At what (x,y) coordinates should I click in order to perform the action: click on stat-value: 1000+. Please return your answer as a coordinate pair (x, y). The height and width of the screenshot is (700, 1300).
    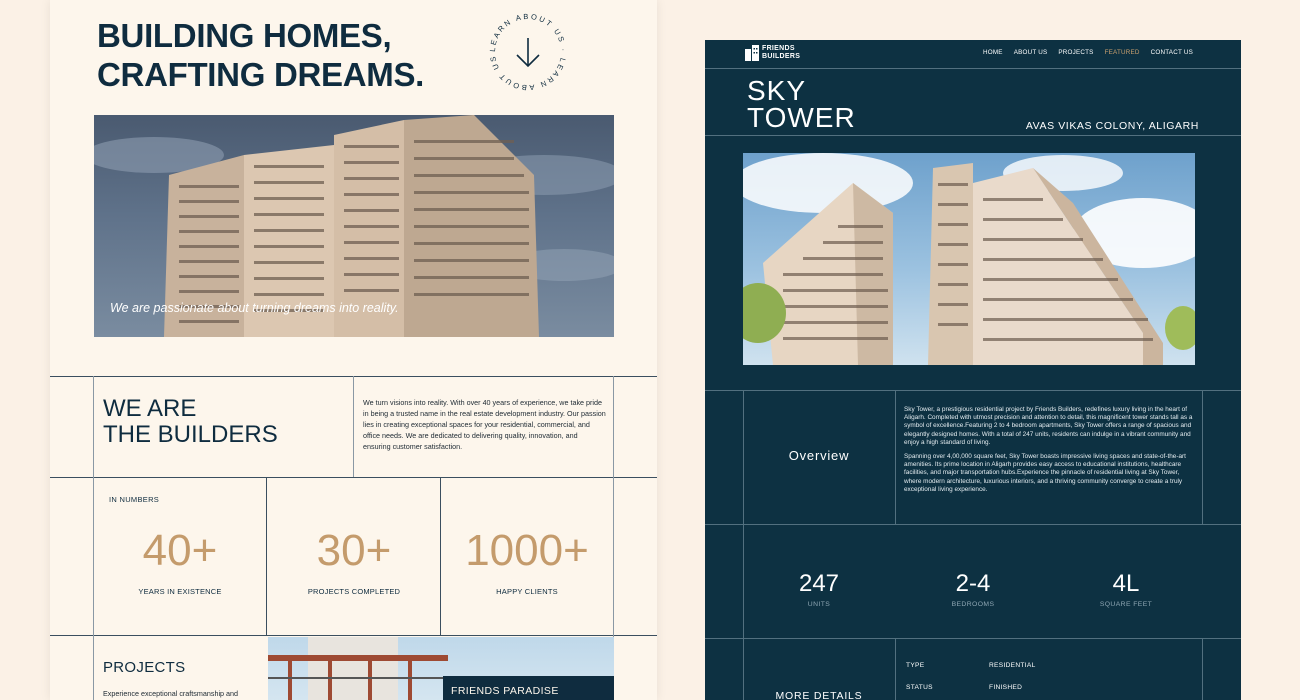
    Looking at the image, I should click on (527, 550).